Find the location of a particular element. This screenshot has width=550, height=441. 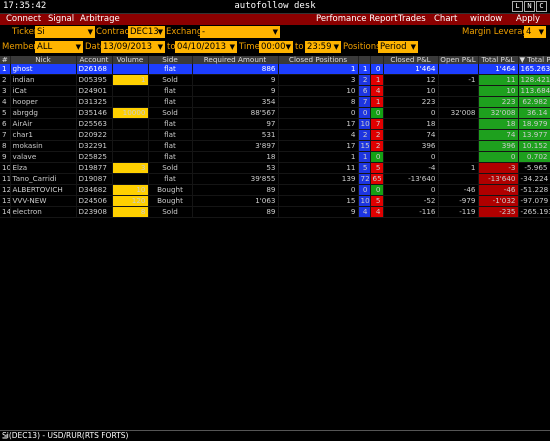

menu-trades: Trades is located at coordinates (412, 19).